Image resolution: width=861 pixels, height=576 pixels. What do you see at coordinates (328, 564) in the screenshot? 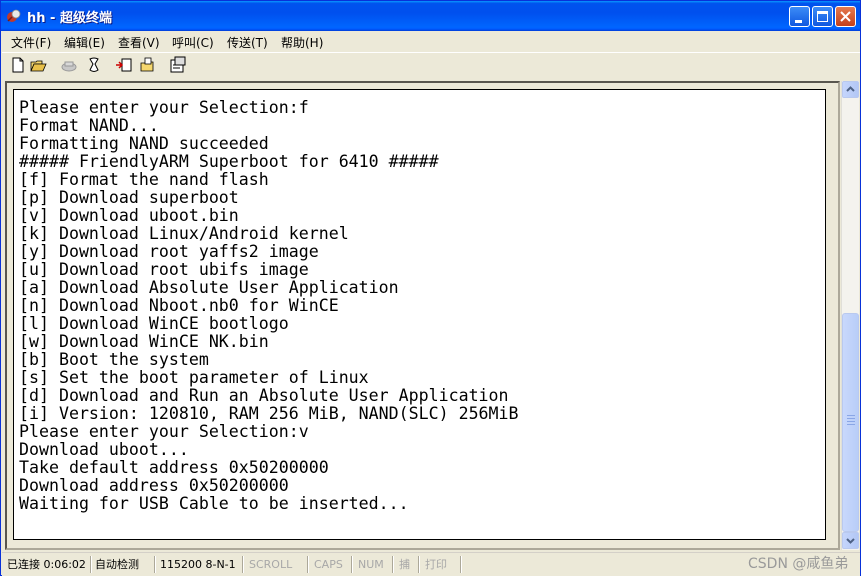
I see `status-caps: CAPS` at bounding box center [328, 564].